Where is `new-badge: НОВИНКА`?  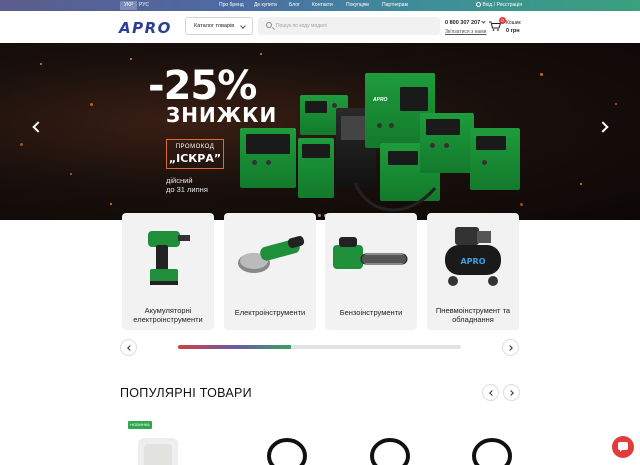
new-badge: НОВИНКА is located at coordinates (140, 425).